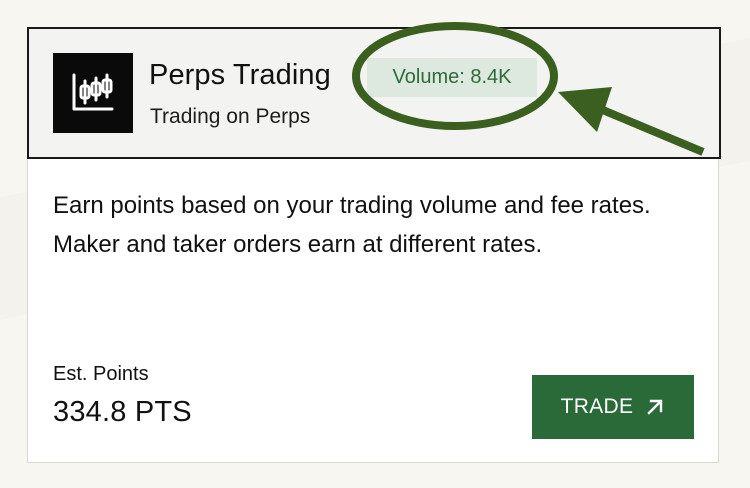 The image size is (750, 488). I want to click on arrow-up-right-icon, so click(655, 407).